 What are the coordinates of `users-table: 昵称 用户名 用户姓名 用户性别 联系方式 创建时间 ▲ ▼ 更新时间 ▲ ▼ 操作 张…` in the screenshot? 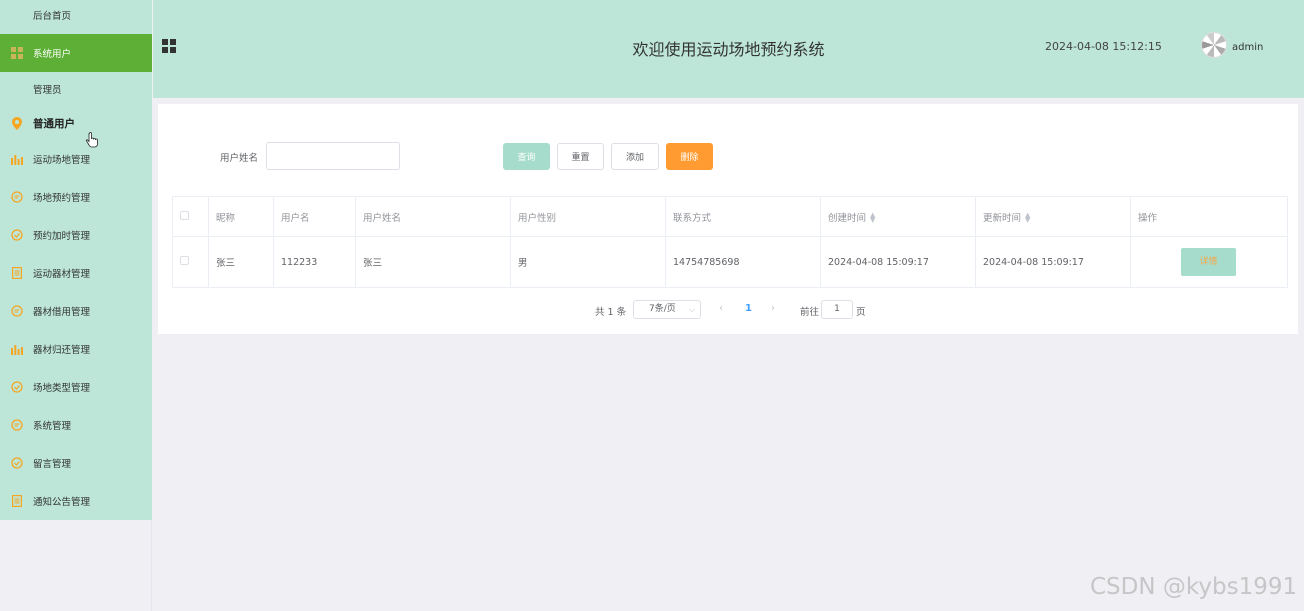 It's located at (730, 242).